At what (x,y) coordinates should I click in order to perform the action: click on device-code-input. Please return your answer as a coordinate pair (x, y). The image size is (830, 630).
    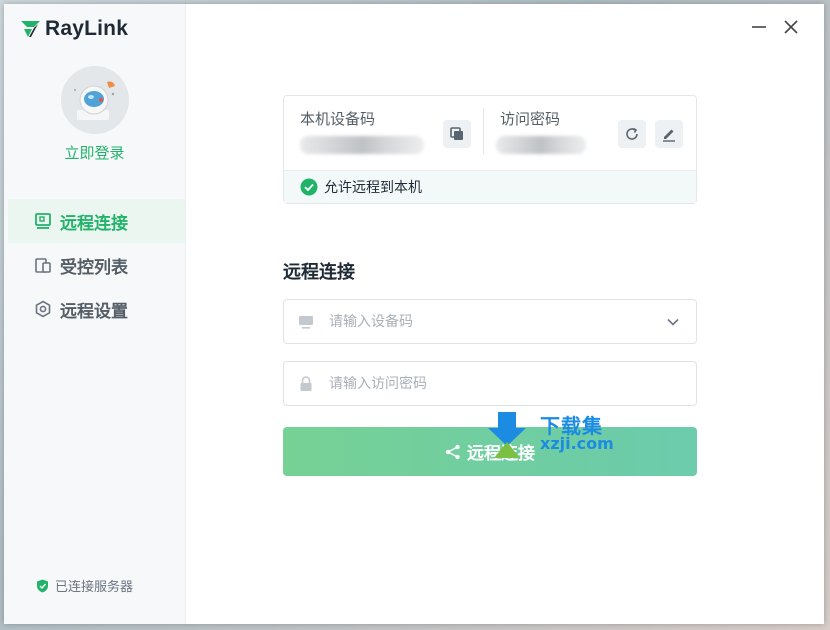
    Looking at the image, I should click on (489, 321).